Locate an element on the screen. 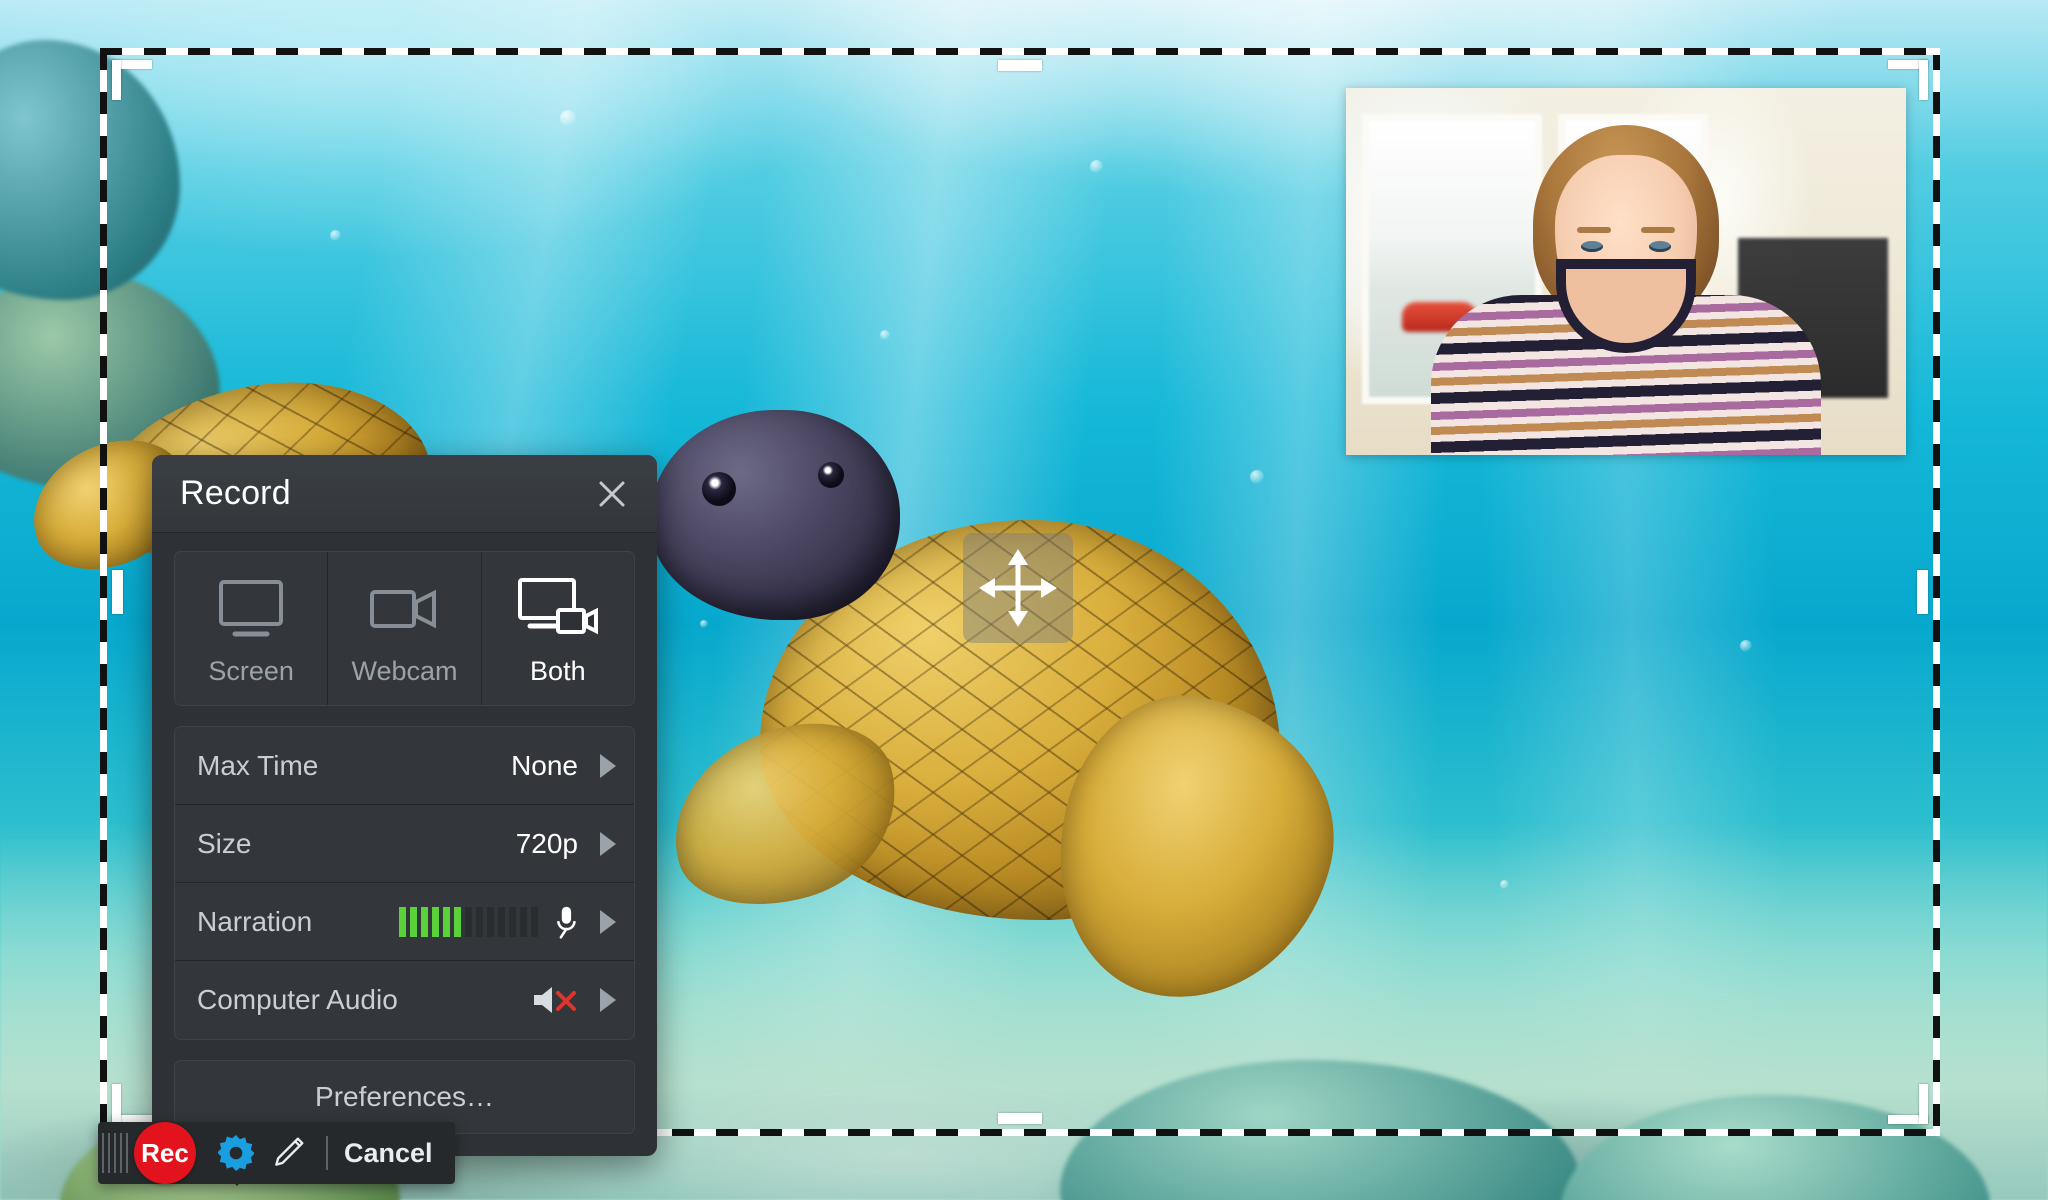 This screenshot has height=1200, width=2048. record-button: Rec is located at coordinates (165, 1153).